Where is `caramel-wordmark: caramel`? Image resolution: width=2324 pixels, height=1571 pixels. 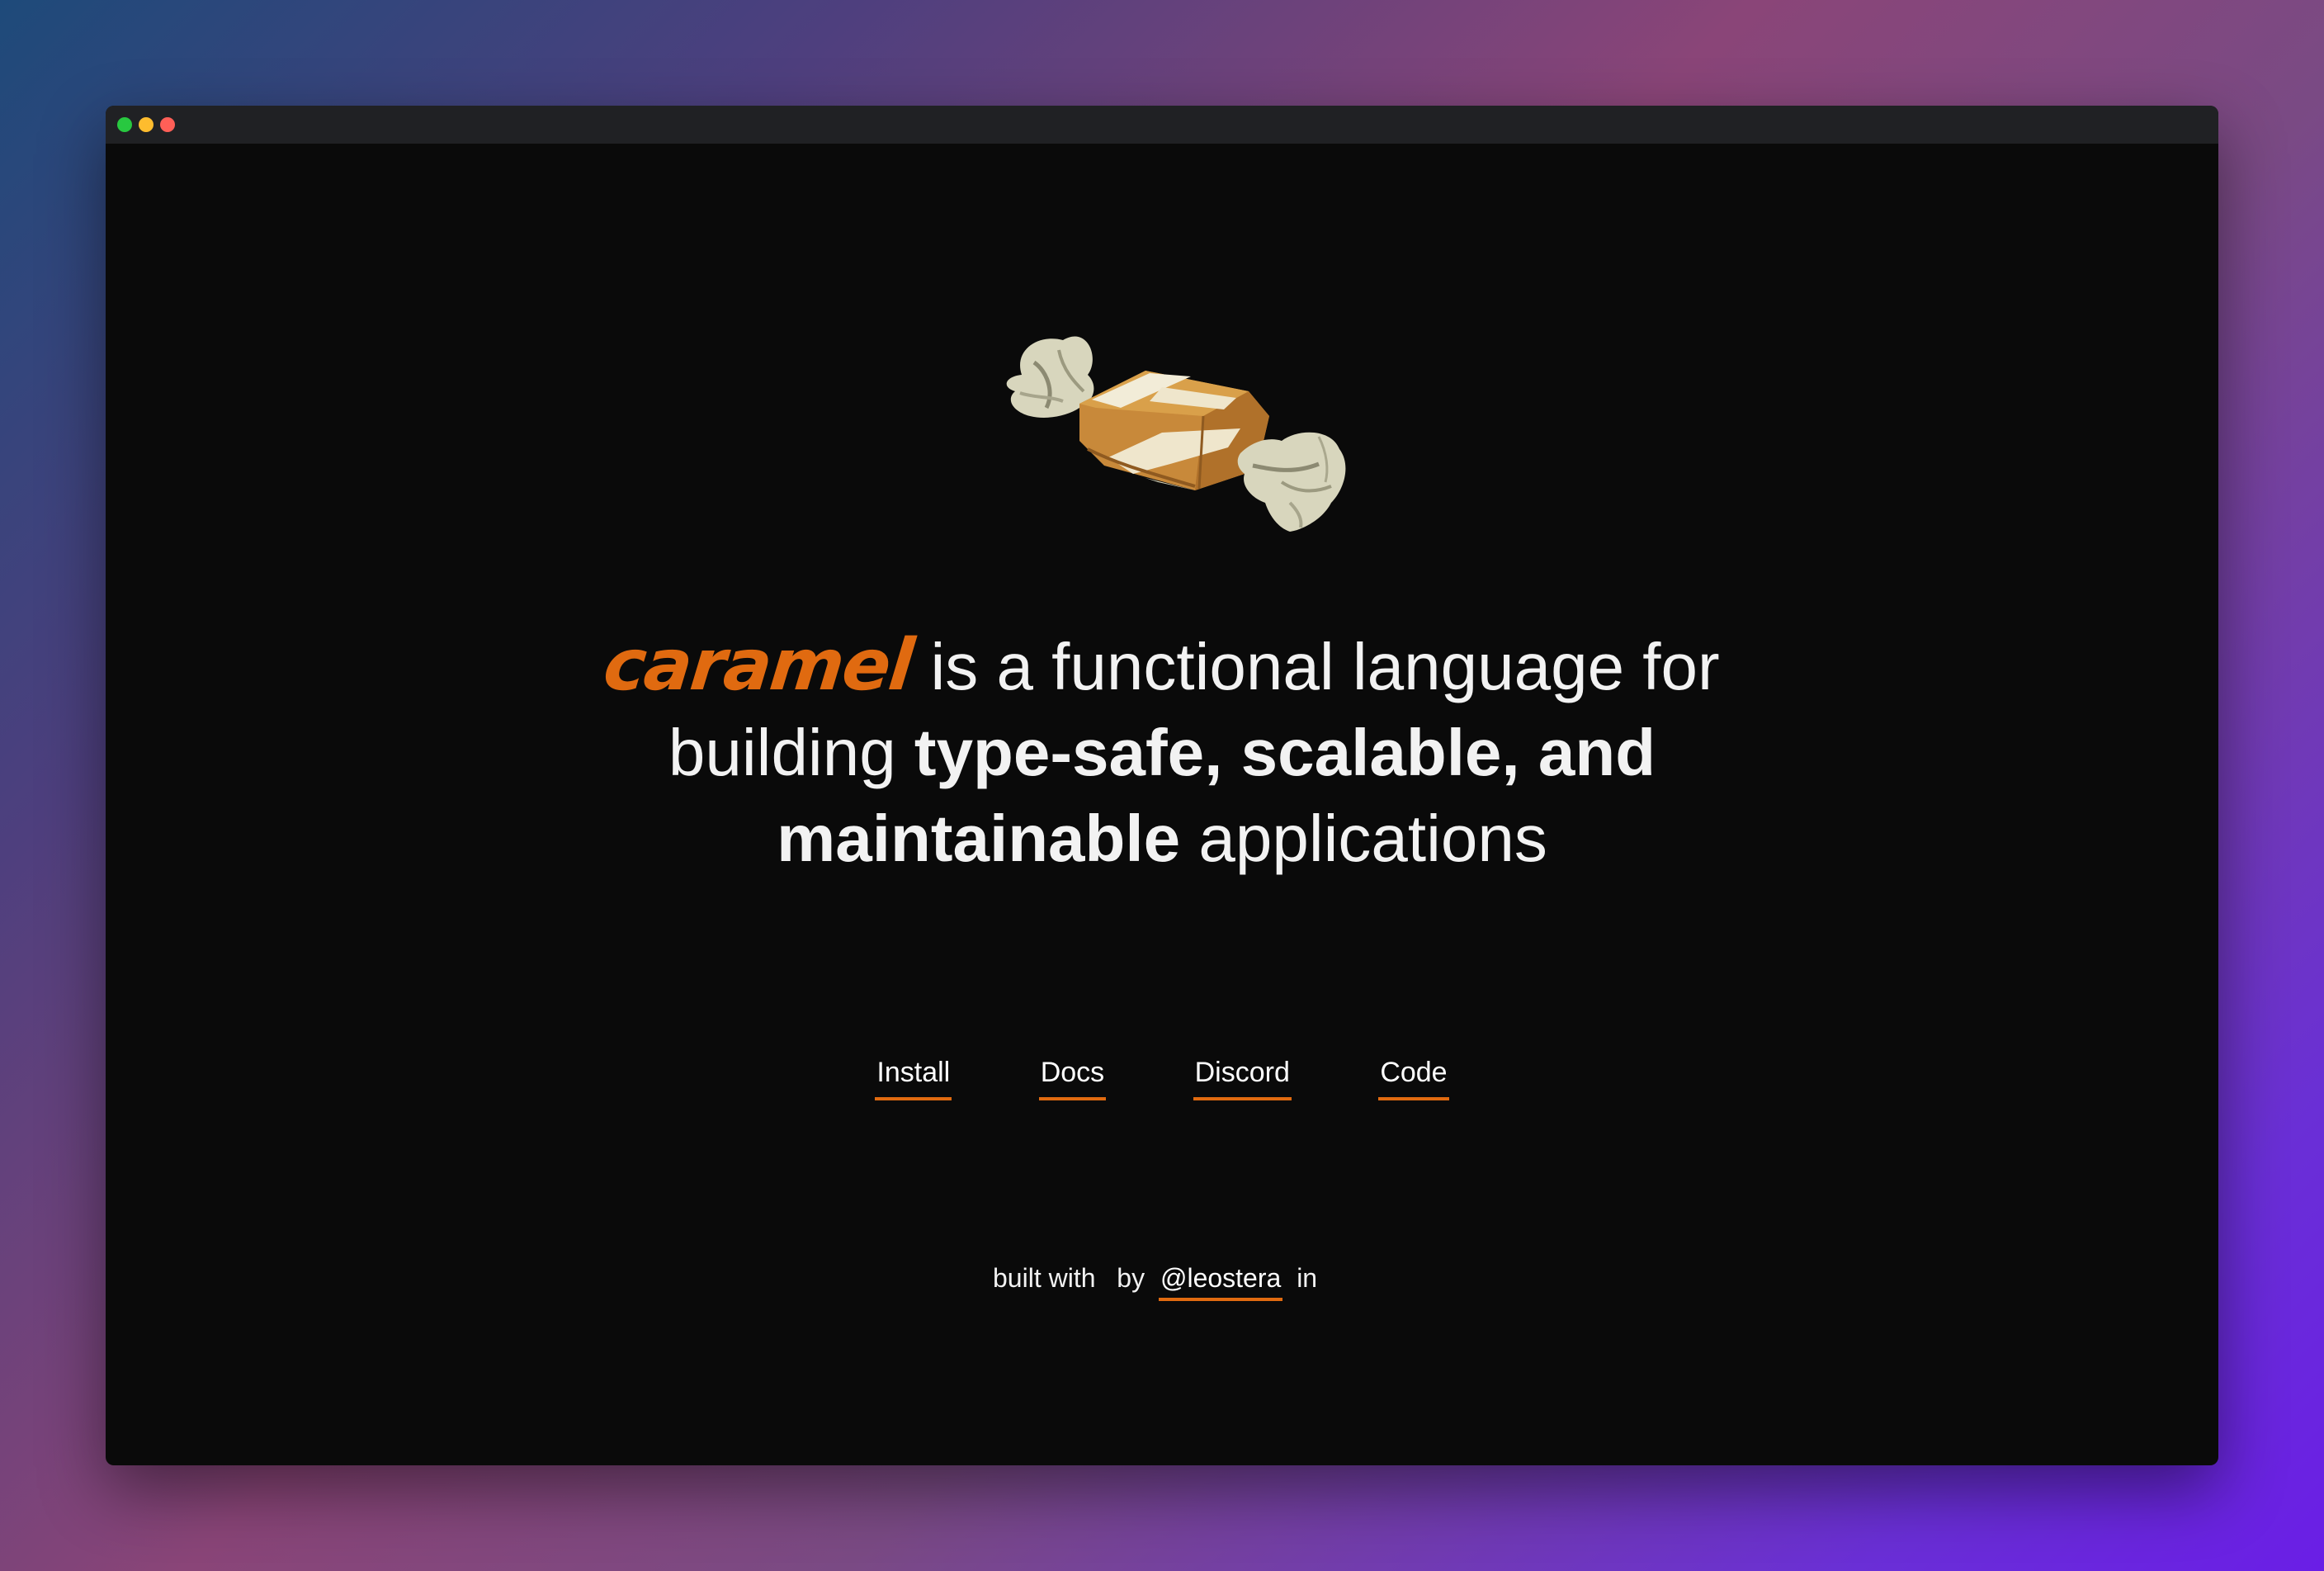 caramel-wordmark: caramel is located at coordinates (758, 665).